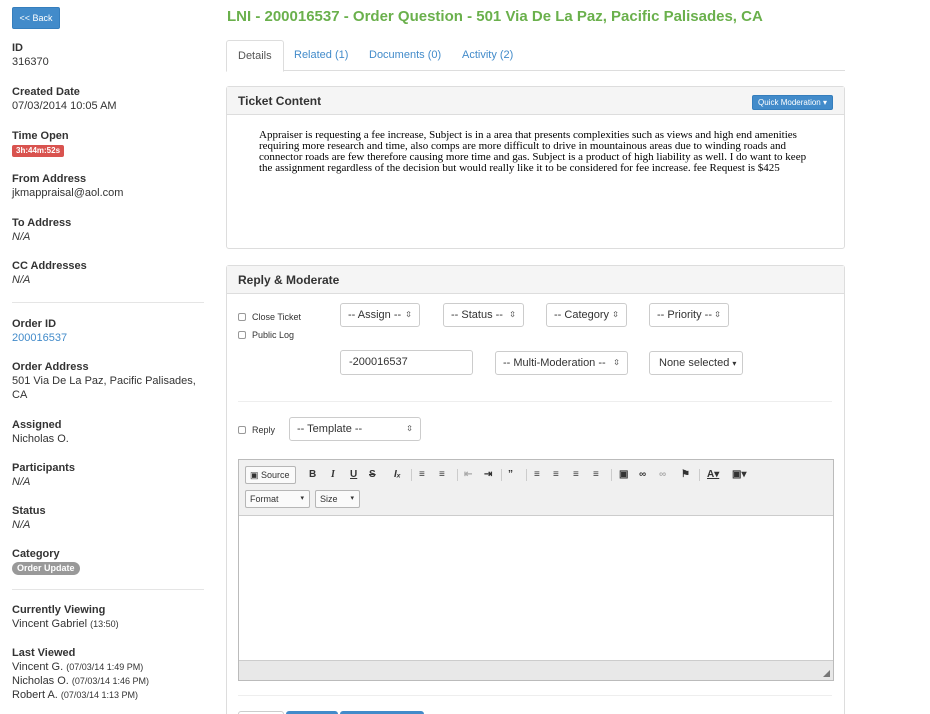 The width and height of the screenshot is (930, 714). I want to click on numbered-list-icon: ≡, so click(422, 475).